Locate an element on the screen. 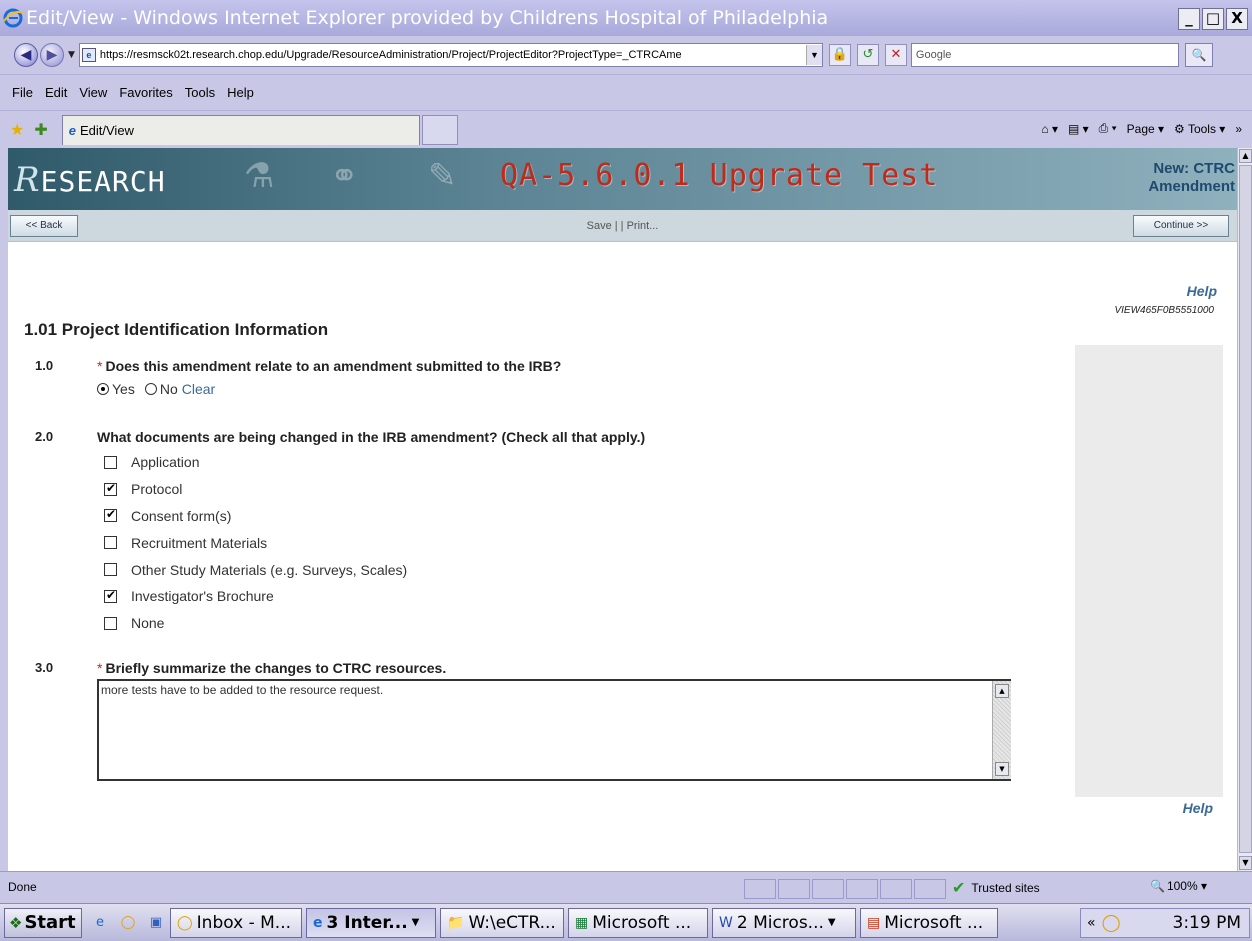 This screenshot has width=1252, height=941. page-scrollbar: ▲ ▼ is located at coordinates (1244, 509).